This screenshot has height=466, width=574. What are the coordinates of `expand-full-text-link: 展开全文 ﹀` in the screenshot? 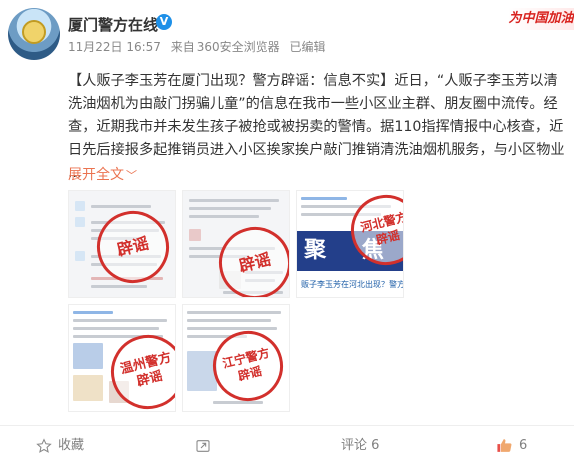 It's located at (102, 174).